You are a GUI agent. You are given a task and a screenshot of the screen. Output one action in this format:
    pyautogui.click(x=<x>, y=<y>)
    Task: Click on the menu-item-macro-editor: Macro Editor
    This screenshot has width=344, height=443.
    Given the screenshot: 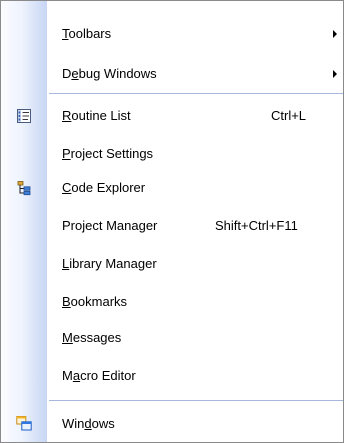 What is the action you would take?
    pyautogui.click(x=172, y=376)
    